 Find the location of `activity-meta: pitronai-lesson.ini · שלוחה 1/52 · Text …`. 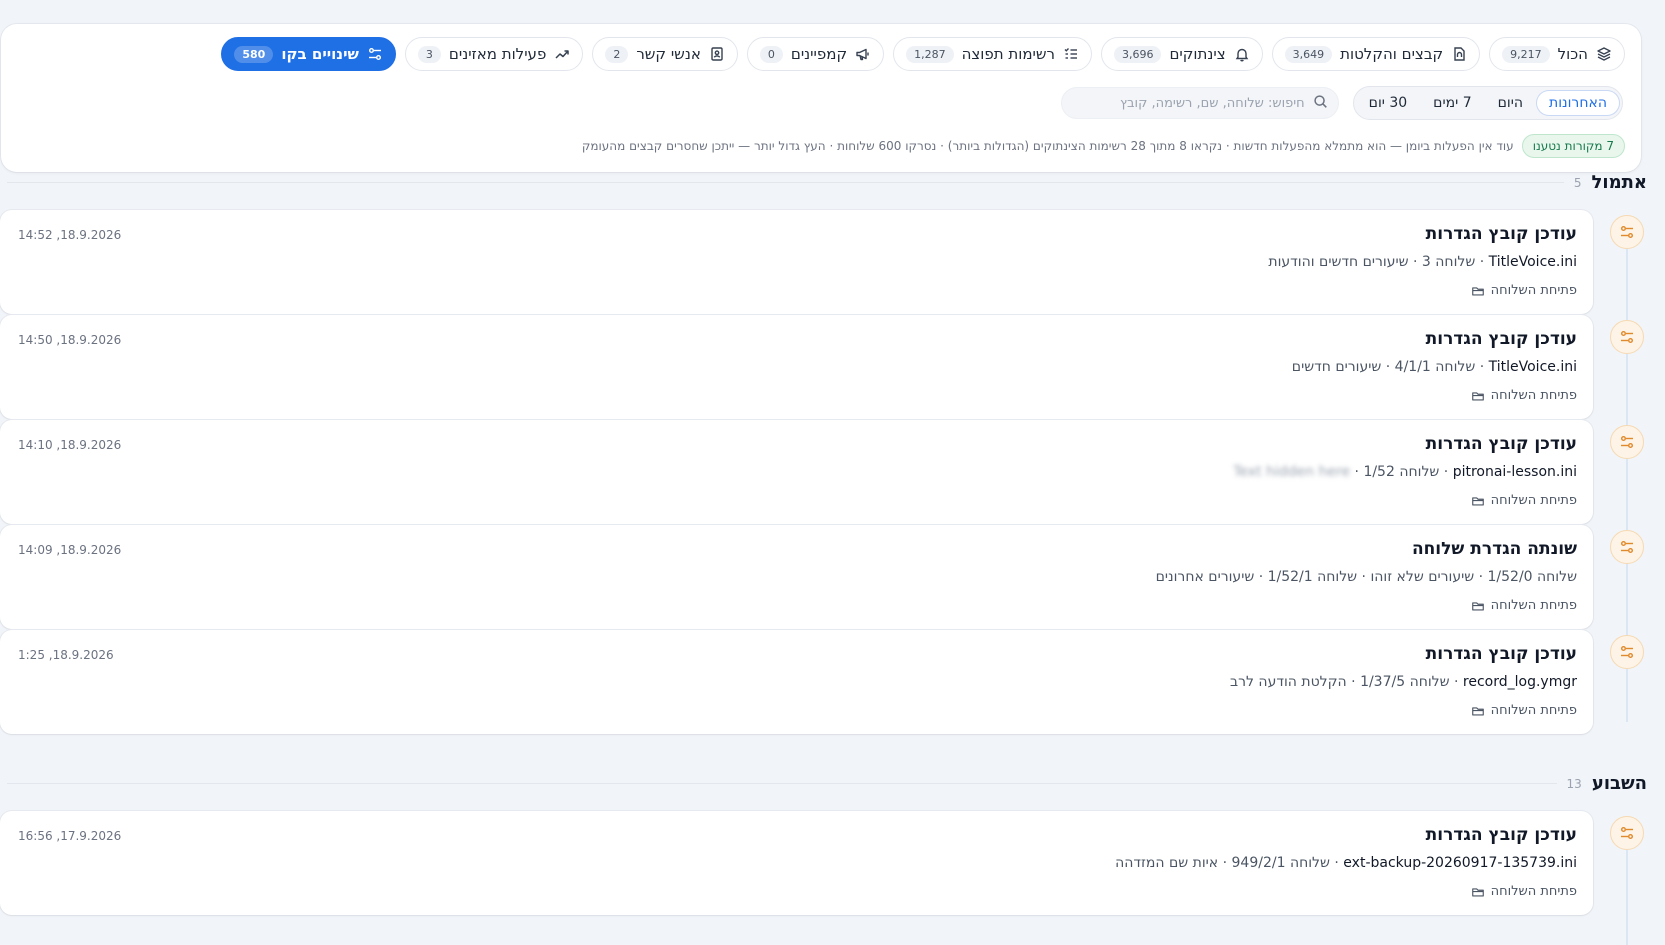

activity-meta: pitronai-lesson.ini · שלוחה 1/52 · Text … is located at coordinates (1405, 472).